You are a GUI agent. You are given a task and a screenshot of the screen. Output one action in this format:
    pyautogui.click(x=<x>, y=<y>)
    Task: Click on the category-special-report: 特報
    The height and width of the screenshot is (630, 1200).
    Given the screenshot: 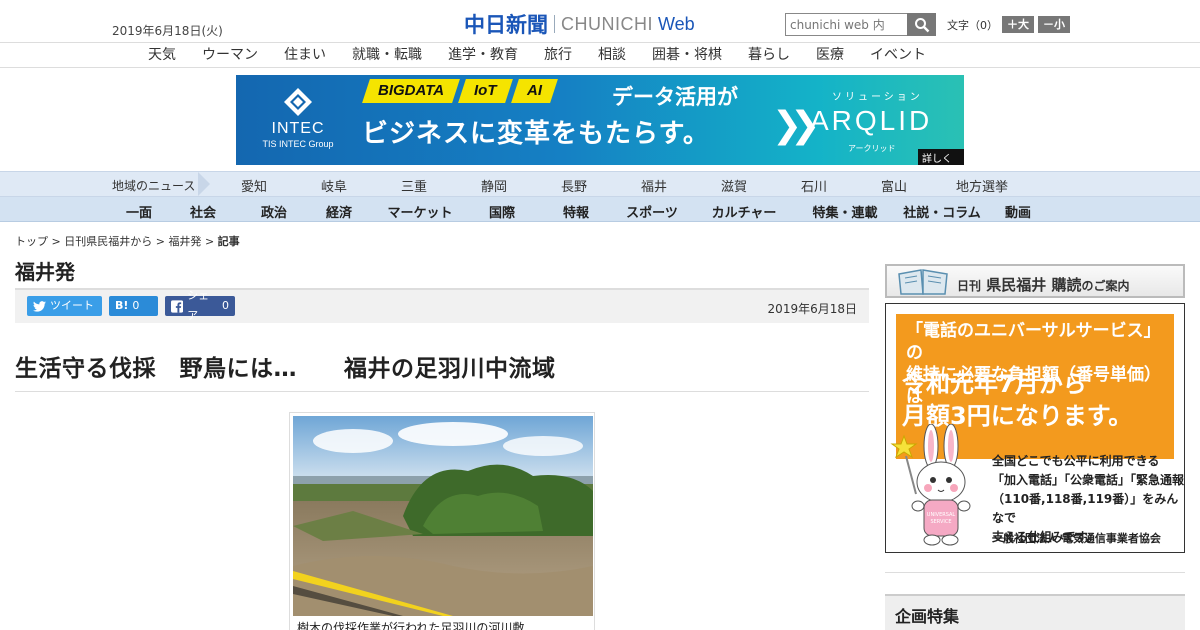 What is the action you would take?
    pyautogui.click(x=576, y=211)
    